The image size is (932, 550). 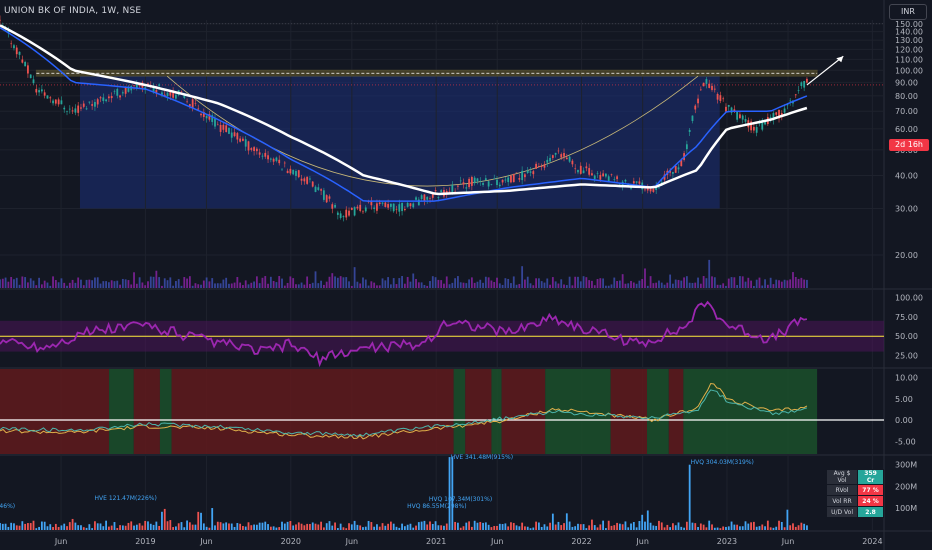 What do you see at coordinates (788, 541) in the screenshot?
I see `time-tick-label: Jun` at bounding box center [788, 541].